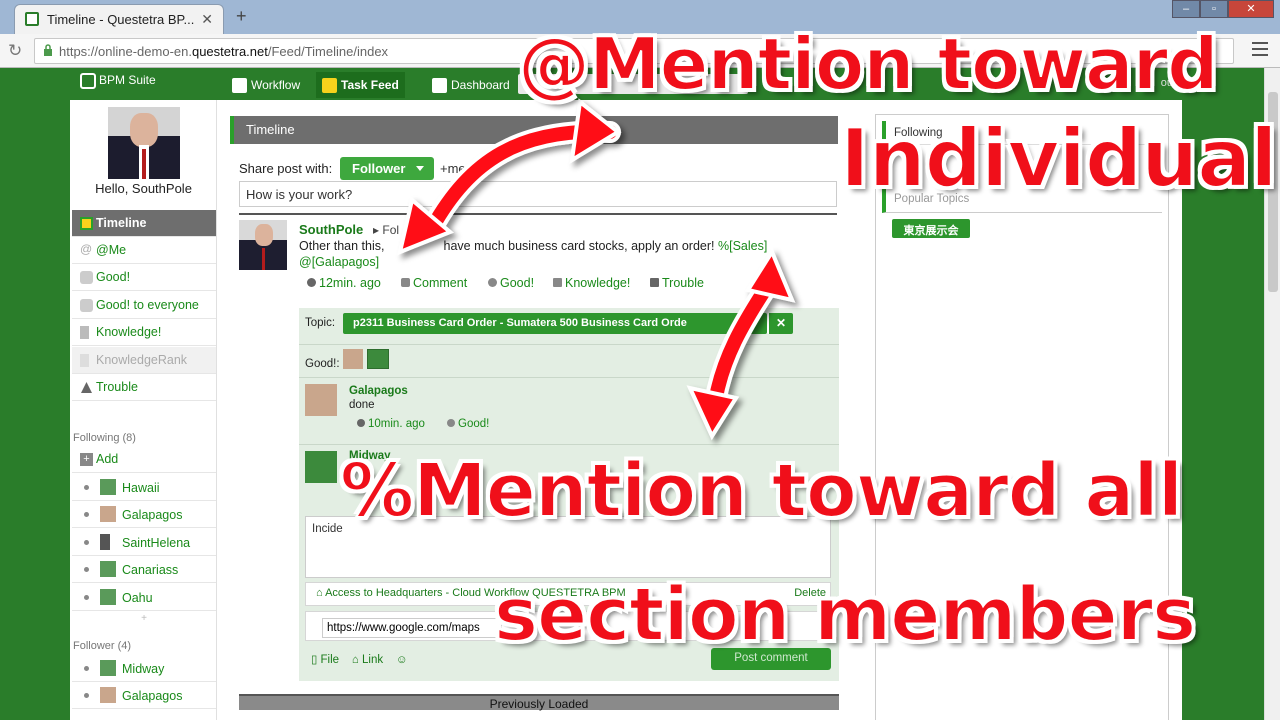 The image size is (1280, 720). Describe the element at coordinates (471, 85) in the screenshot. I see `nav-dashboard: Dashboard` at that location.